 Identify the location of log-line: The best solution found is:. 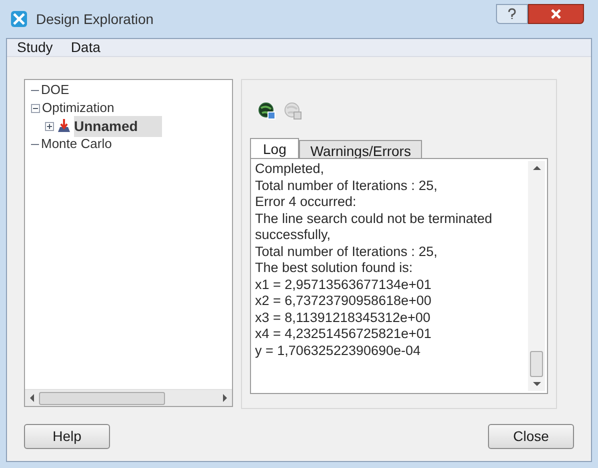
(334, 268).